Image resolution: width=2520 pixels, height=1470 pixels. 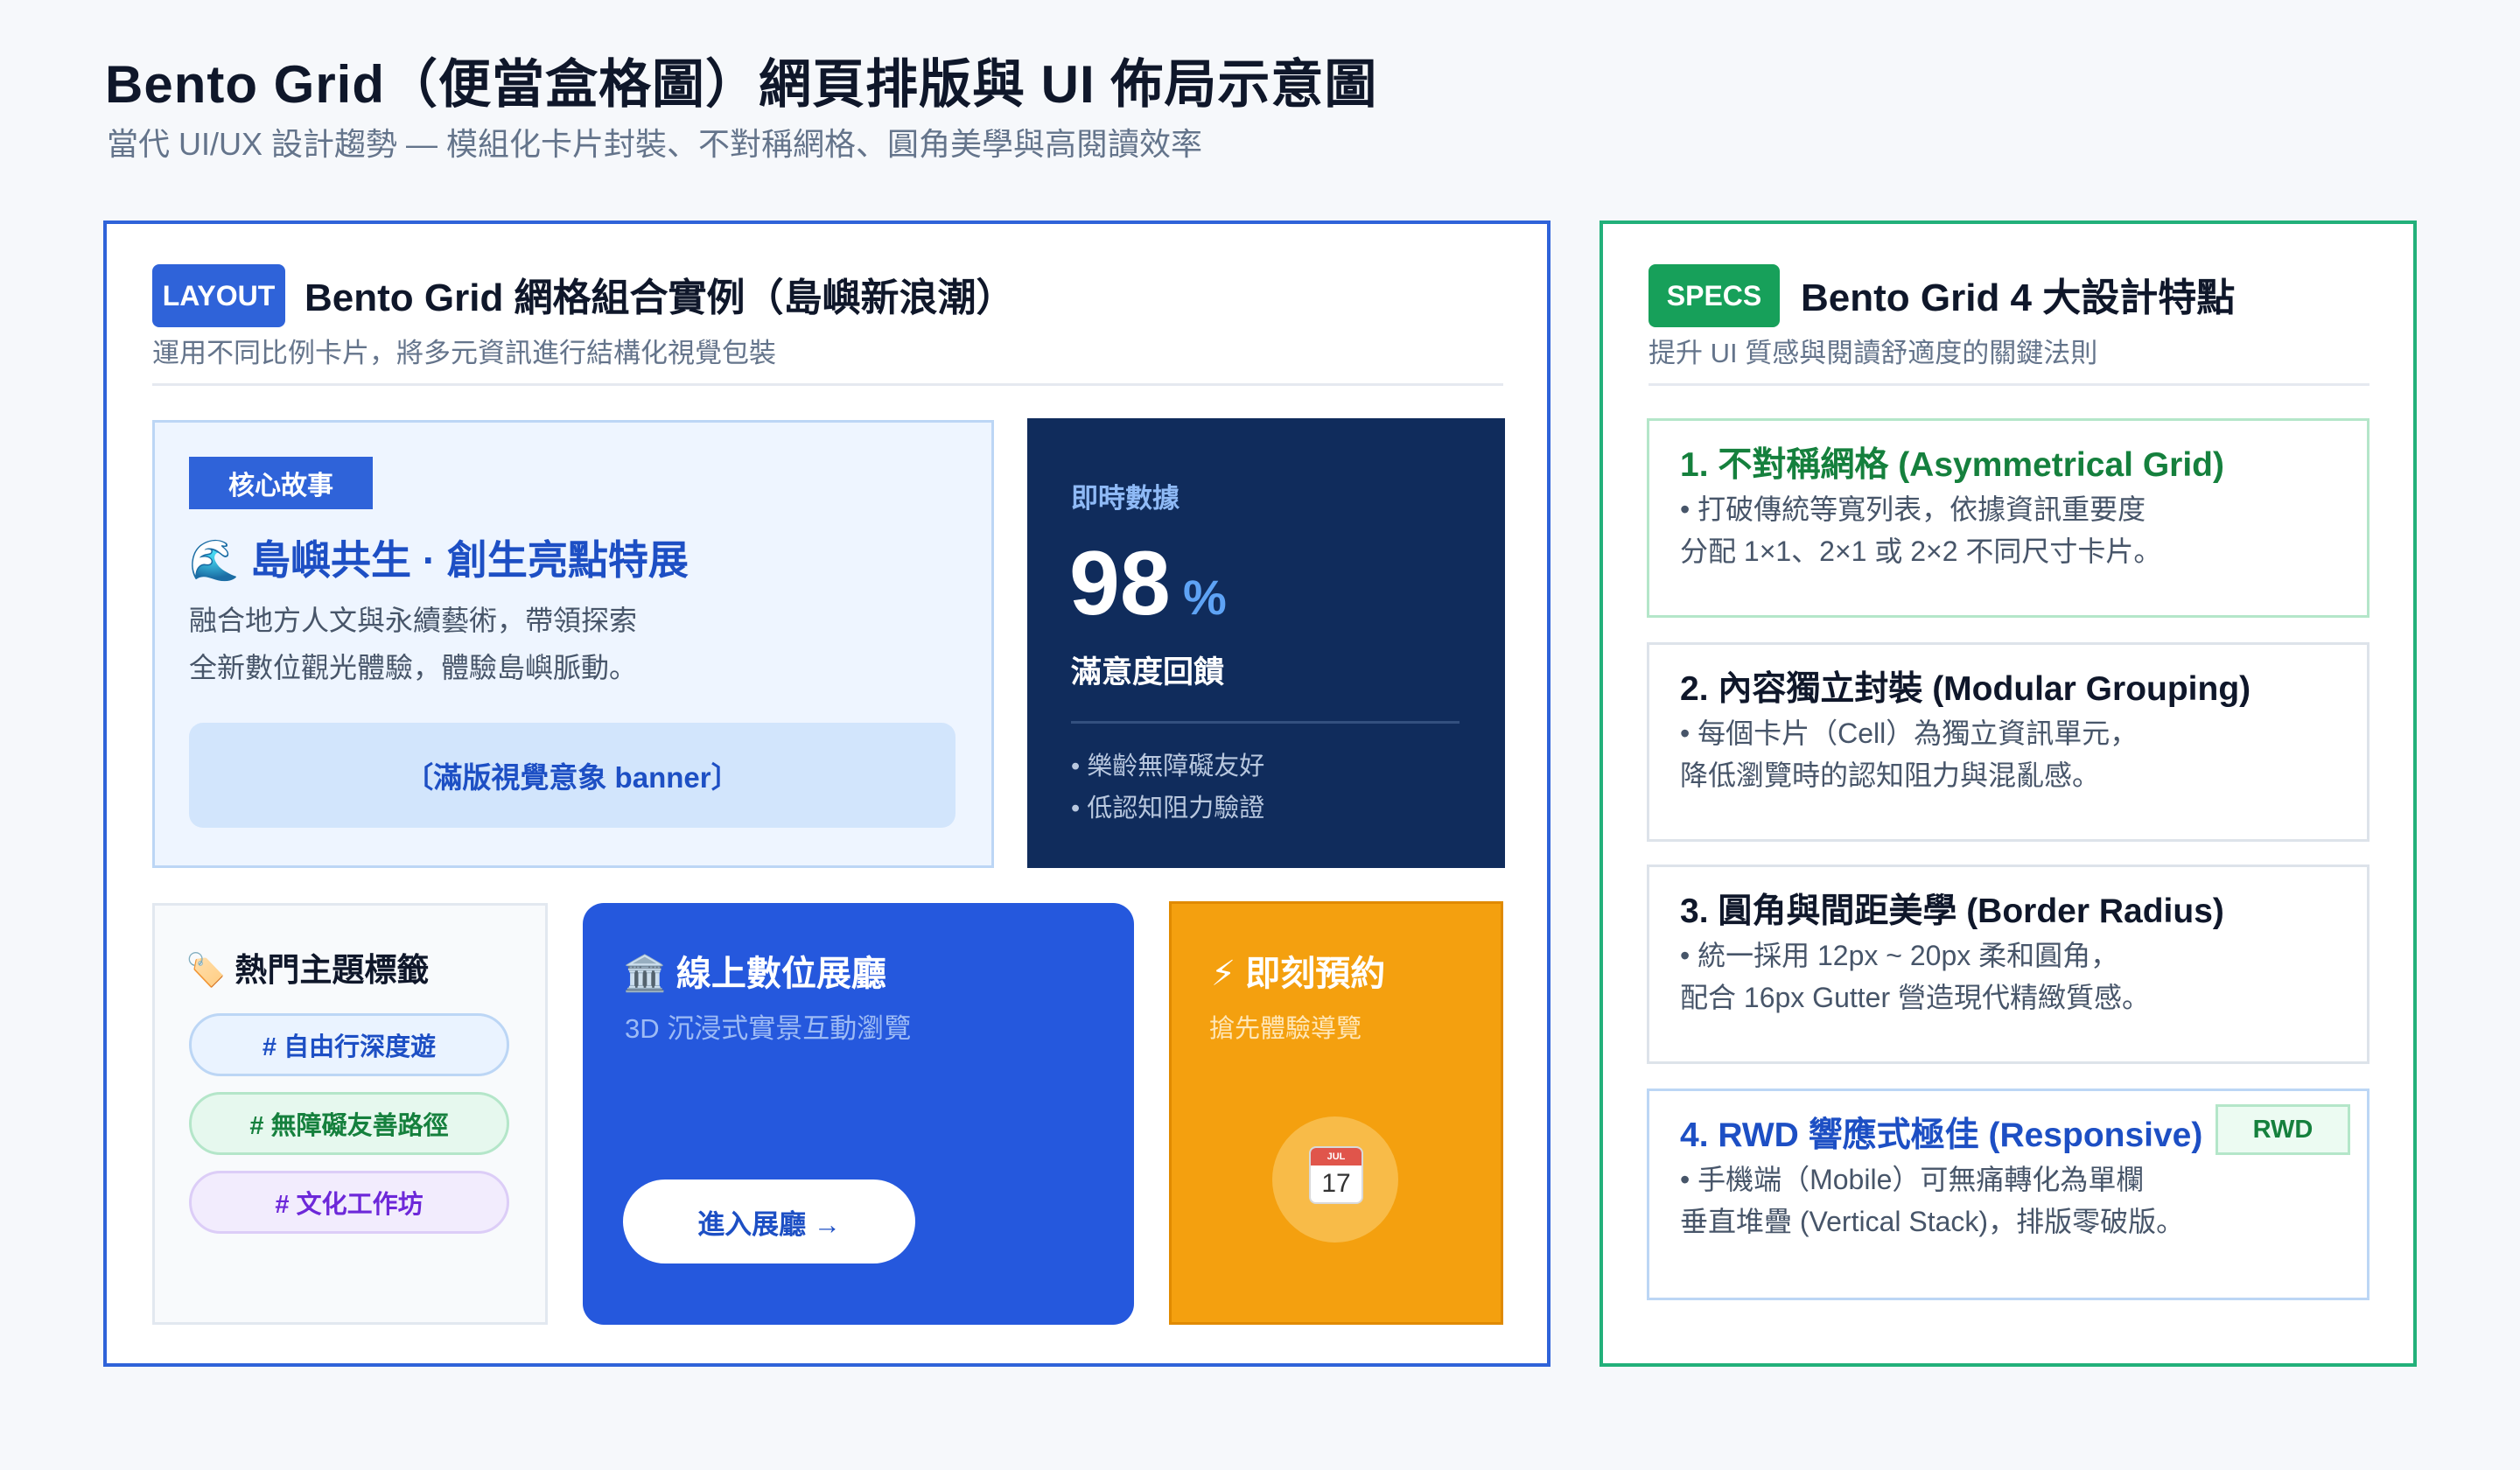 What do you see at coordinates (572, 775) in the screenshot?
I see `hero-banner: 〔滿版視覺意象 banner〕` at bounding box center [572, 775].